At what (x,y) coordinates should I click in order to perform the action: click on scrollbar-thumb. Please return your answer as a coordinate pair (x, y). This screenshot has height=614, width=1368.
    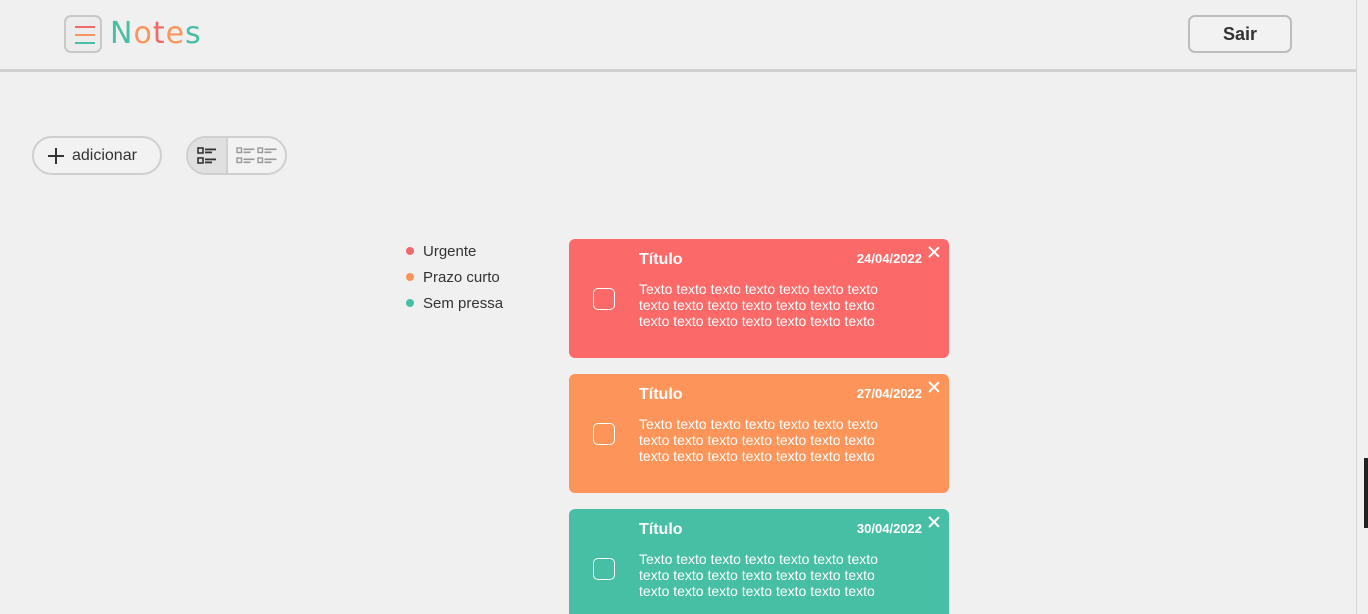
    Looking at the image, I should click on (1366, 493).